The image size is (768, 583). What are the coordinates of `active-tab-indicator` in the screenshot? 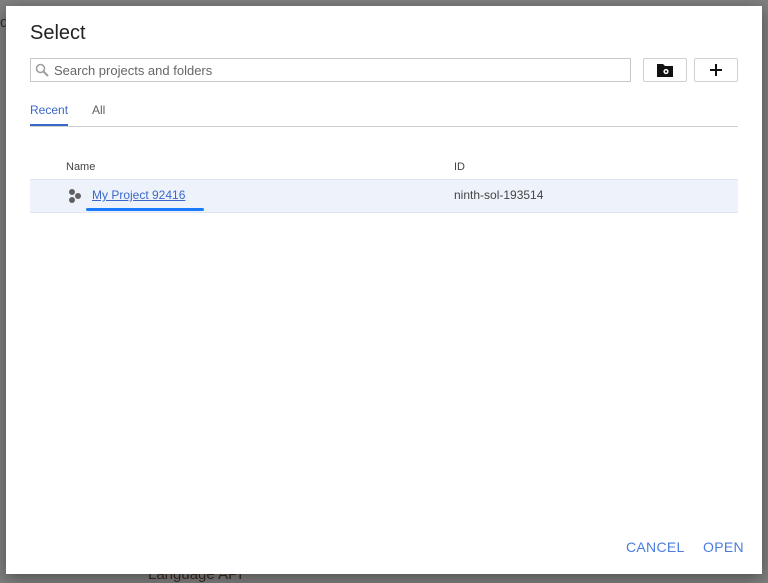 It's located at (49, 125).